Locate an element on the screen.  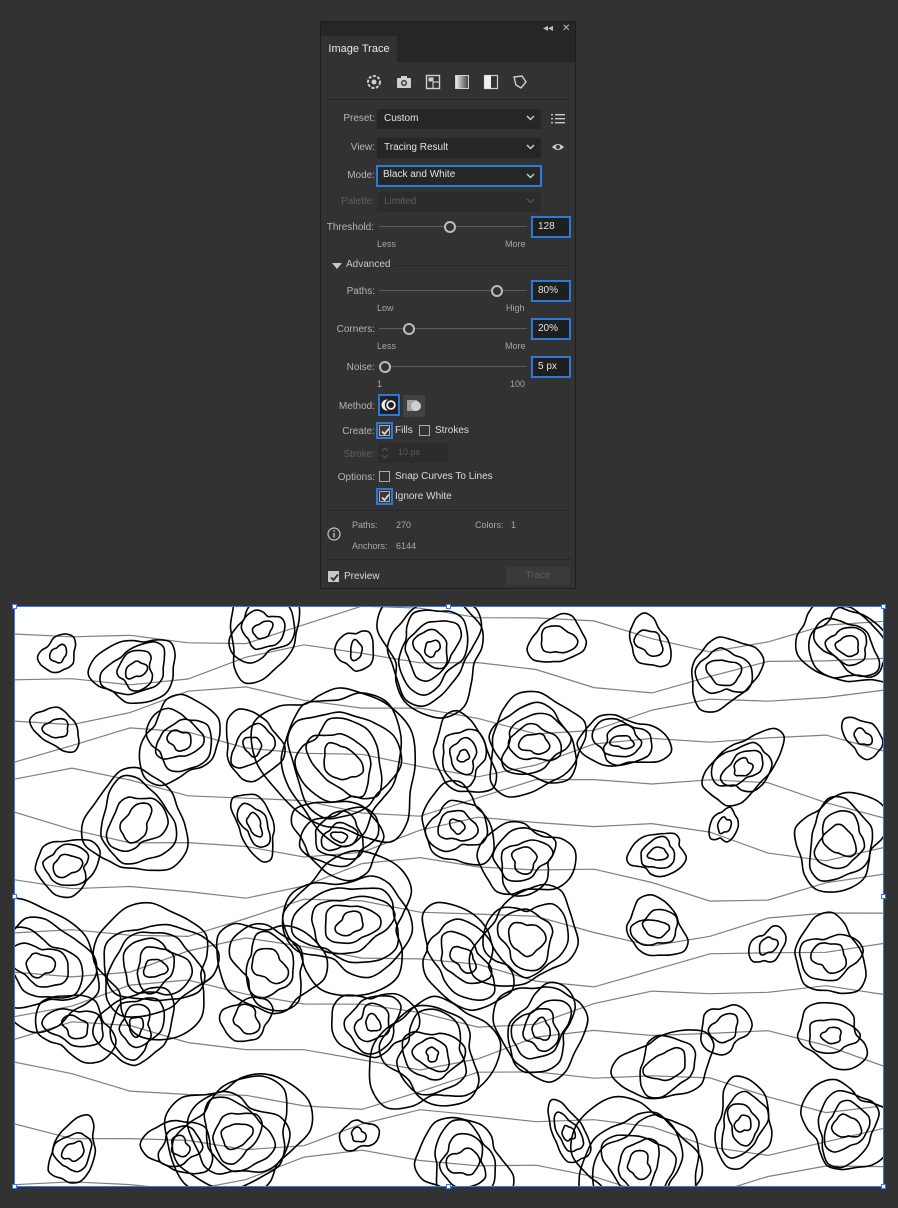
auto-color-icon is located at coordinates (374, 82).